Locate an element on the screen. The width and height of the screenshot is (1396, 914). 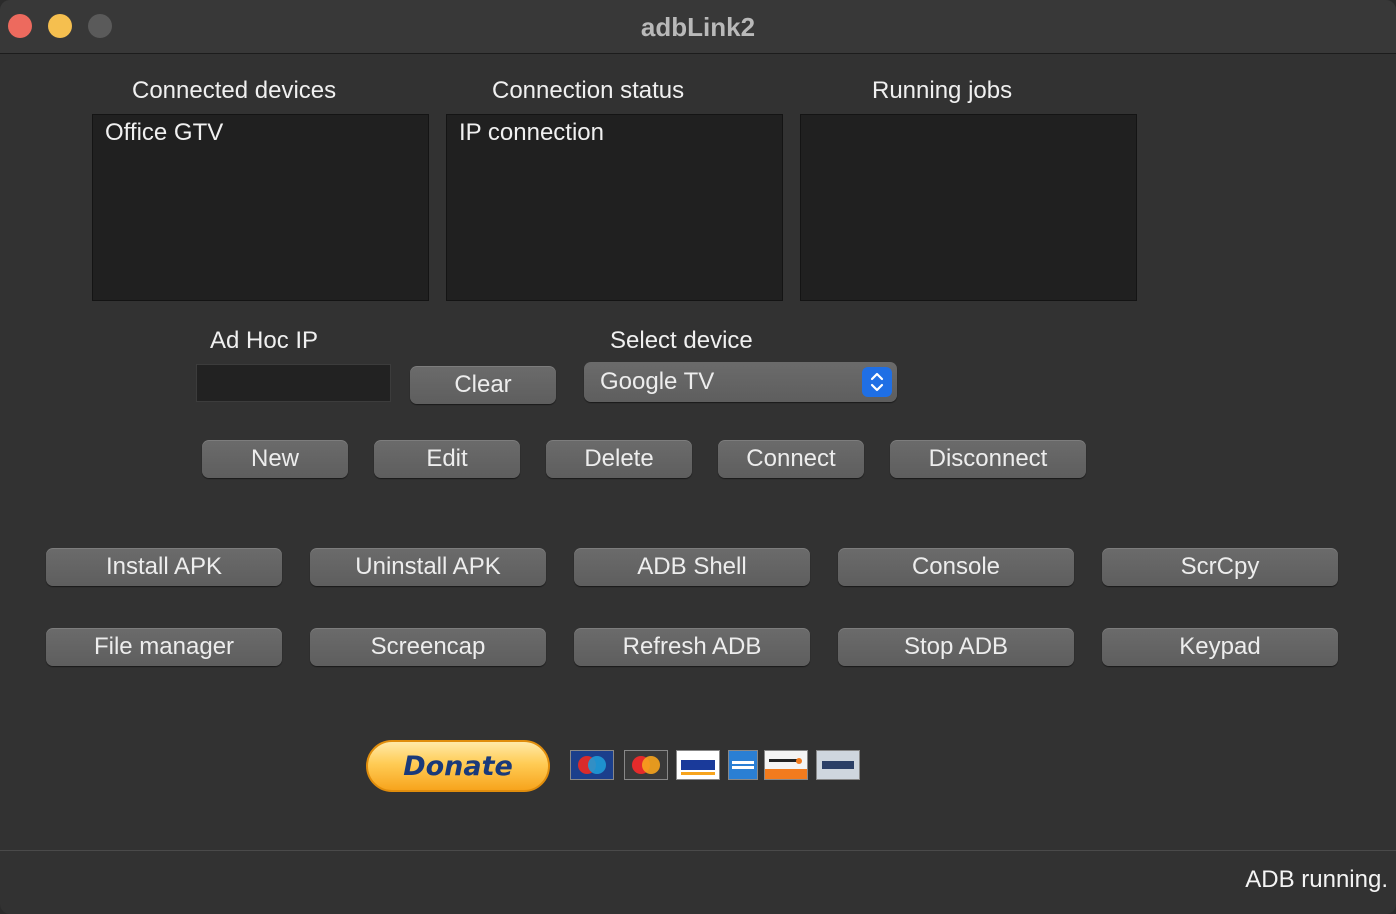
list-item: Office GTV is located at coordinates (164, 133).